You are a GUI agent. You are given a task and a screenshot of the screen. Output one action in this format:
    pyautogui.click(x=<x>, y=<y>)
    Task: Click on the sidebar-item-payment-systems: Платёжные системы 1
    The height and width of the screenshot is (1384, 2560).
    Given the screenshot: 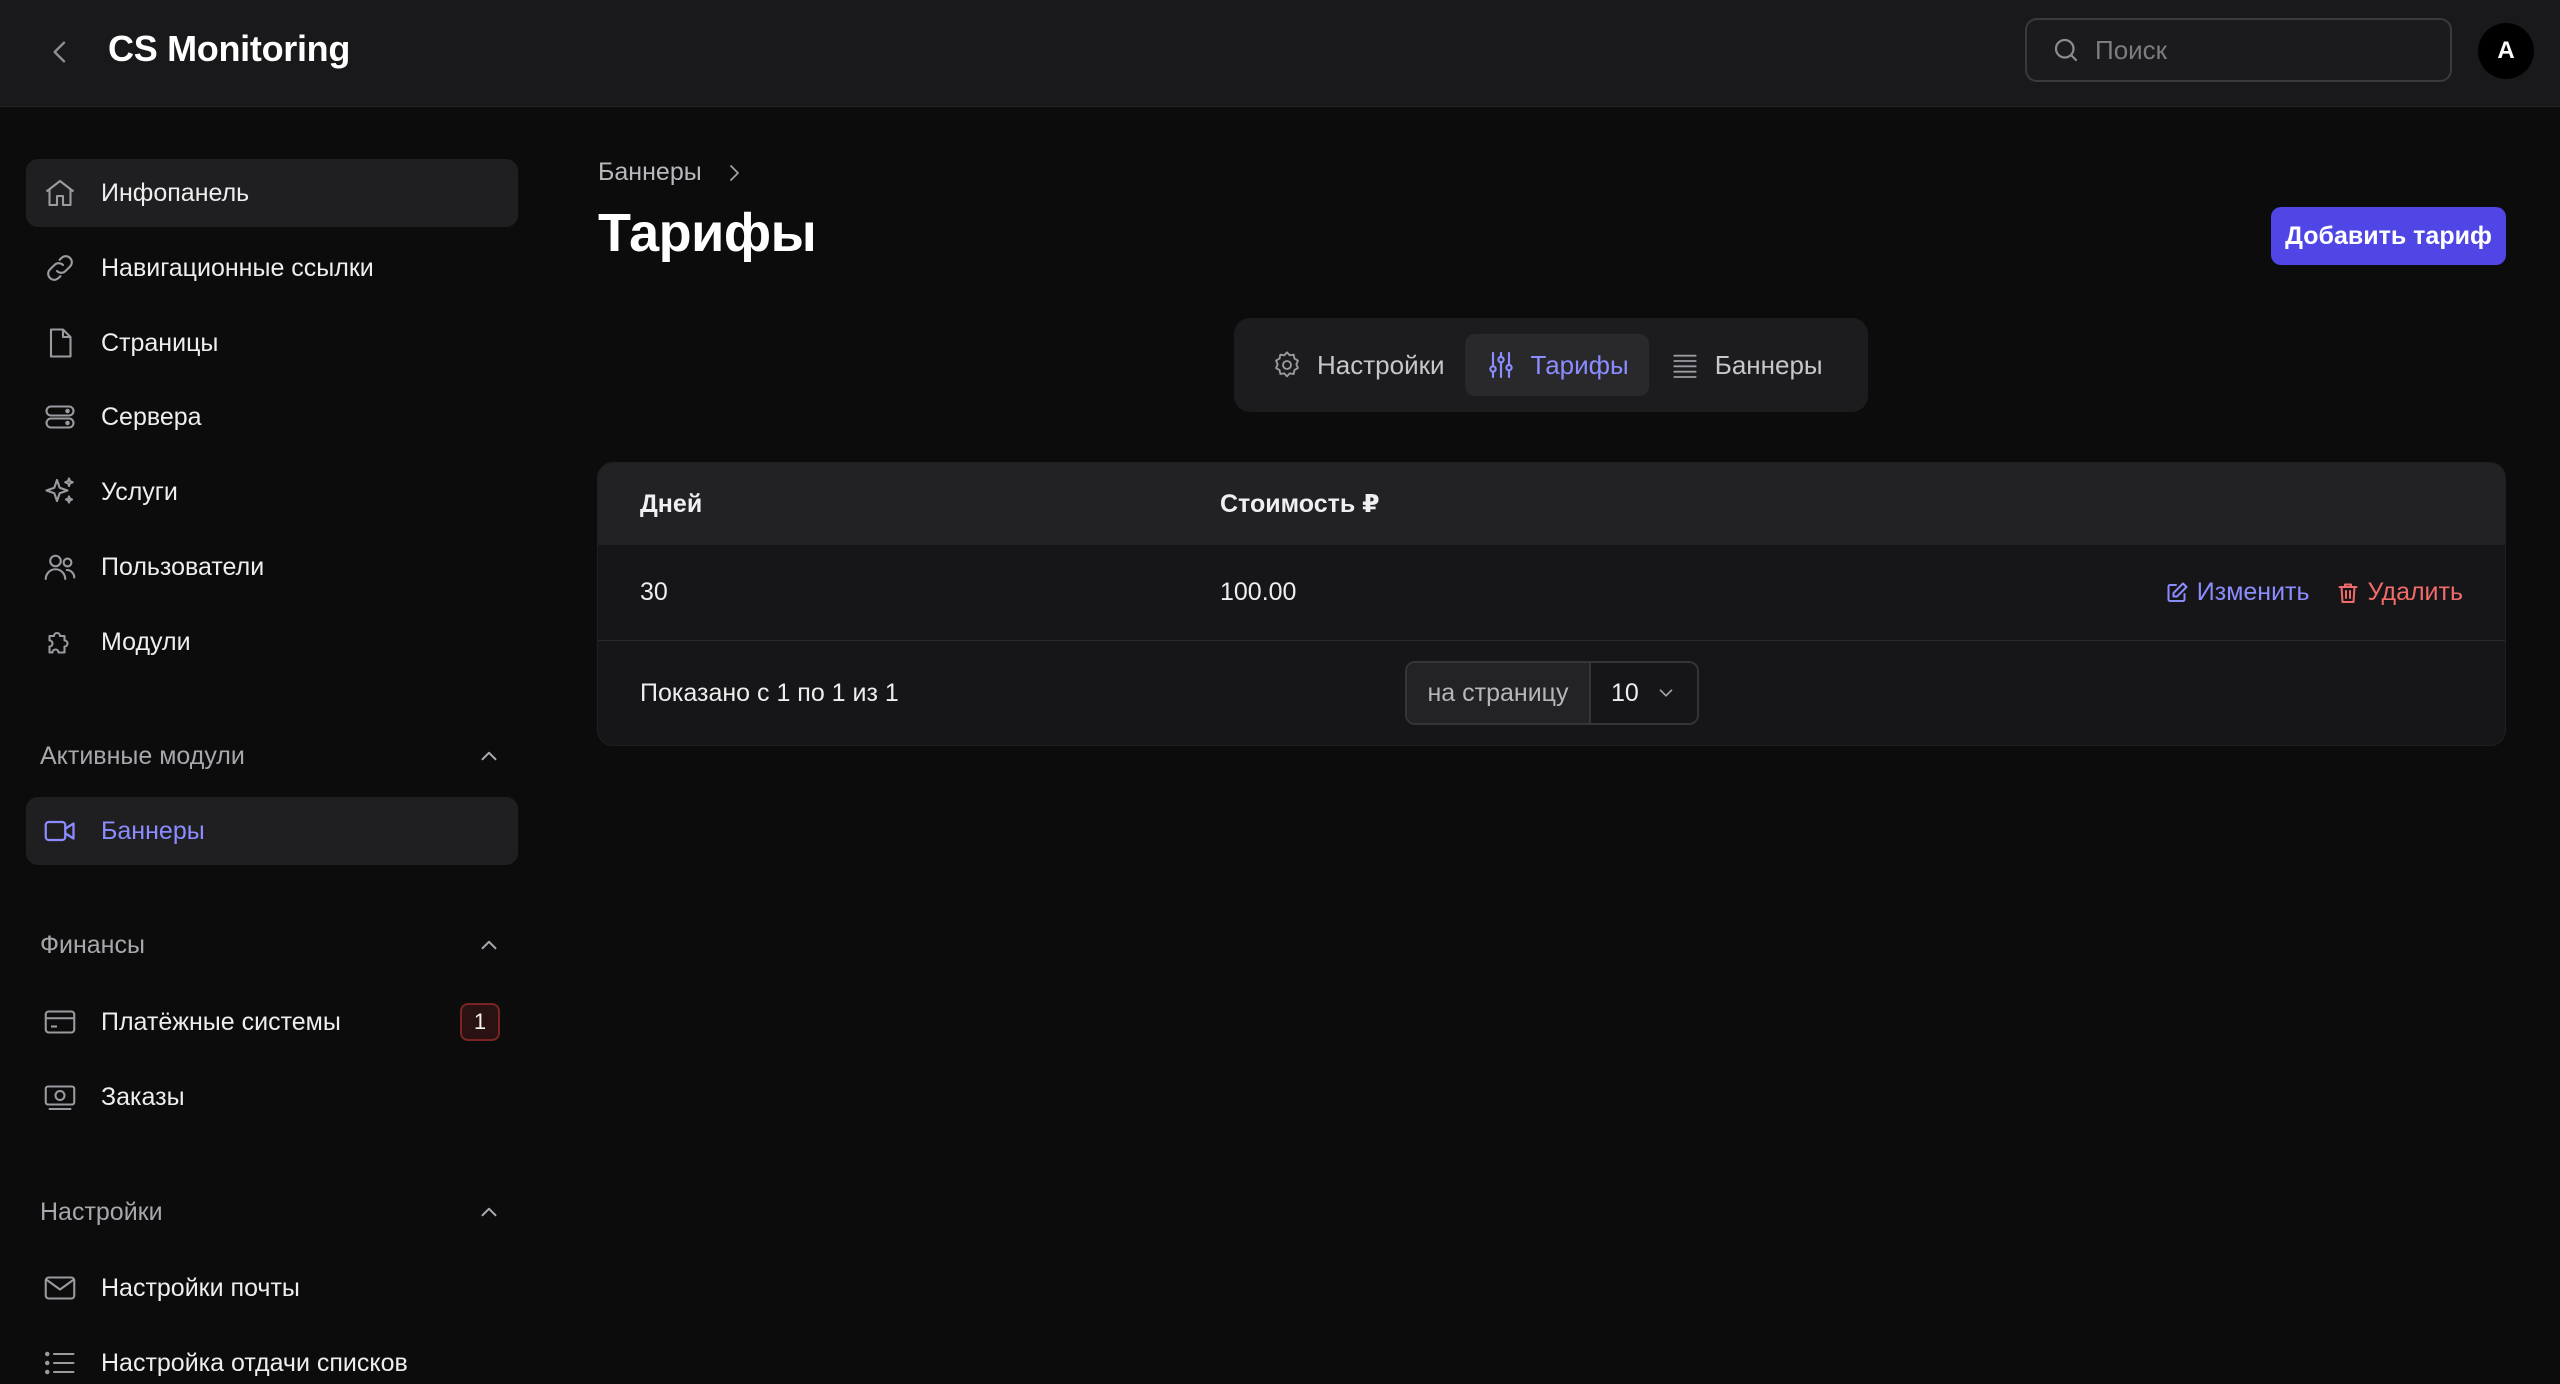 What is the action you would take?
    pyautogui.click(x=272, y=1022)
    